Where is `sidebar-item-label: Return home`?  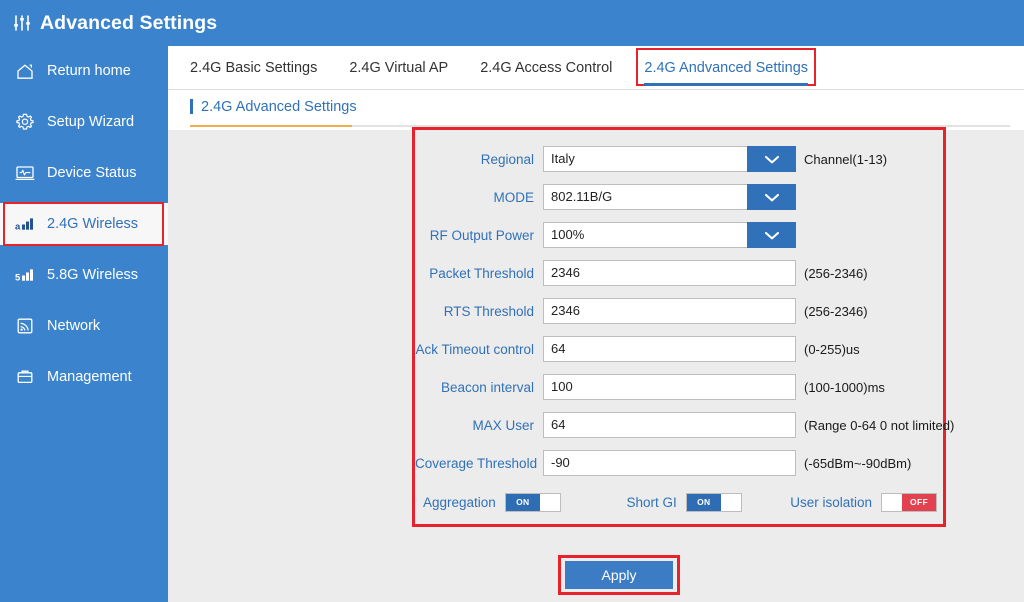 sidebar-item-label: Return home is located at coordinates (89, 71).